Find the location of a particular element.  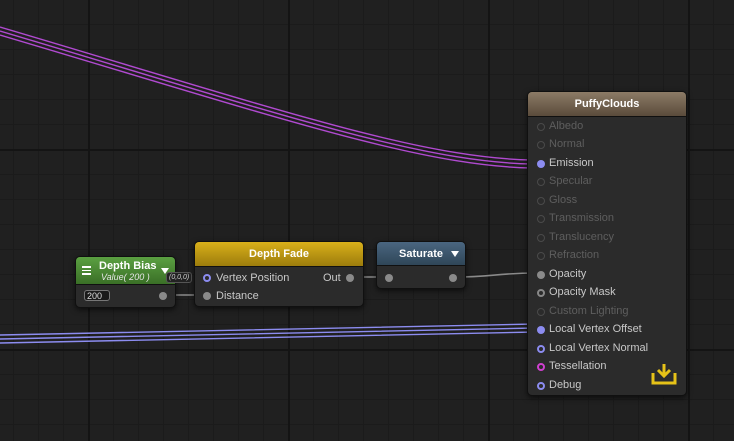

opacity-label: Opacity is located at coordinates (568, 274).